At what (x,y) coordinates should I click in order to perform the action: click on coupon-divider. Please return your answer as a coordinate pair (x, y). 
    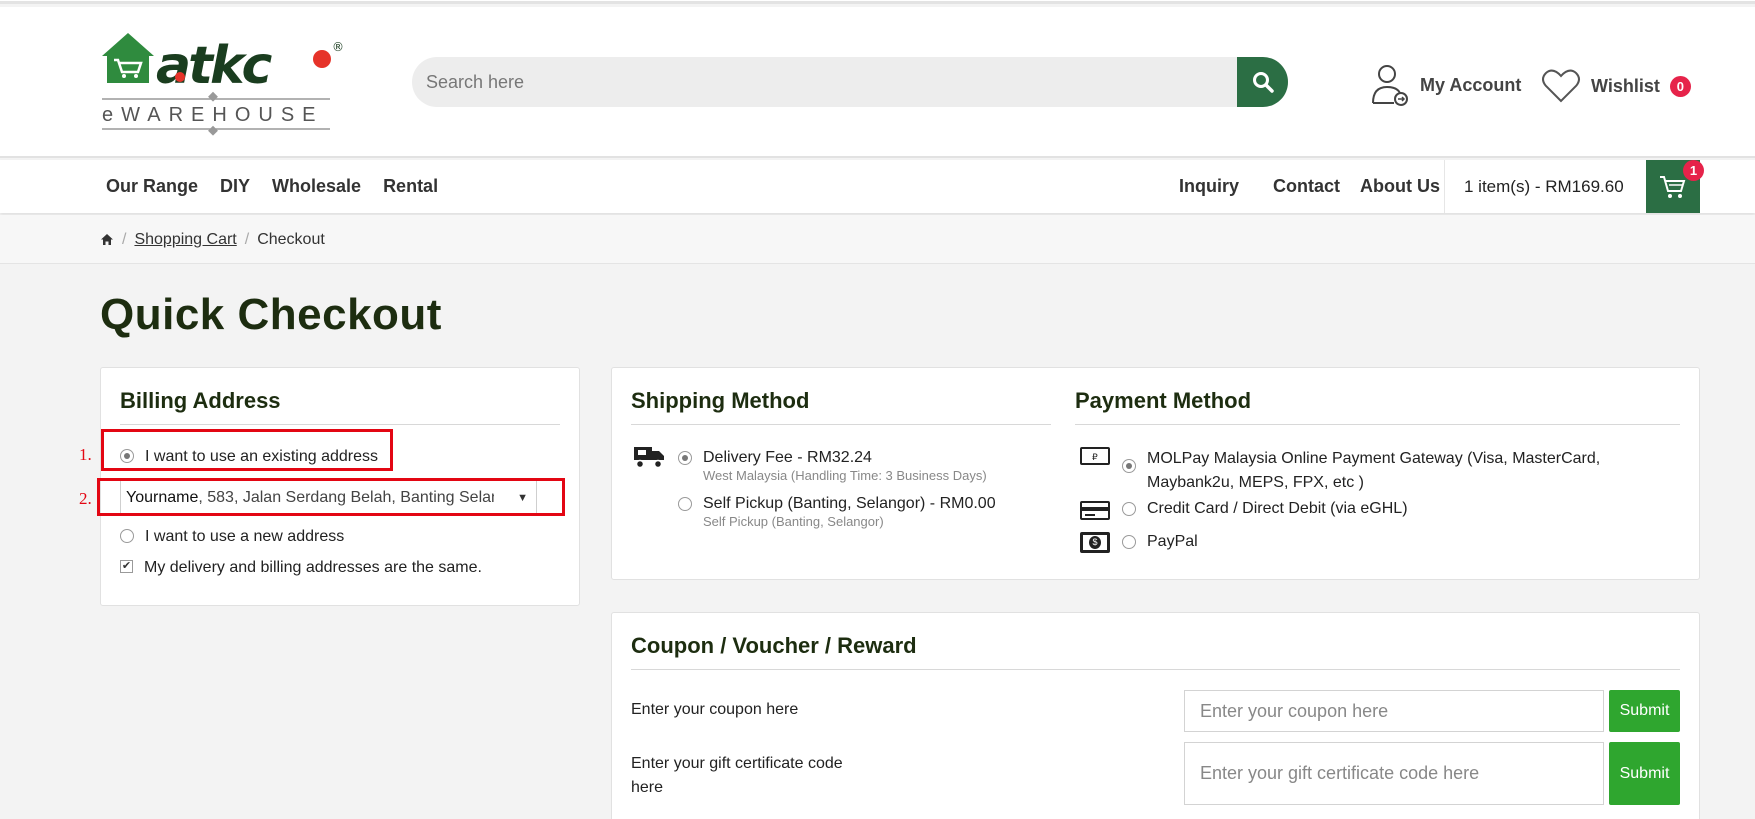
    Looking at the image, I should click on (1155, 669).